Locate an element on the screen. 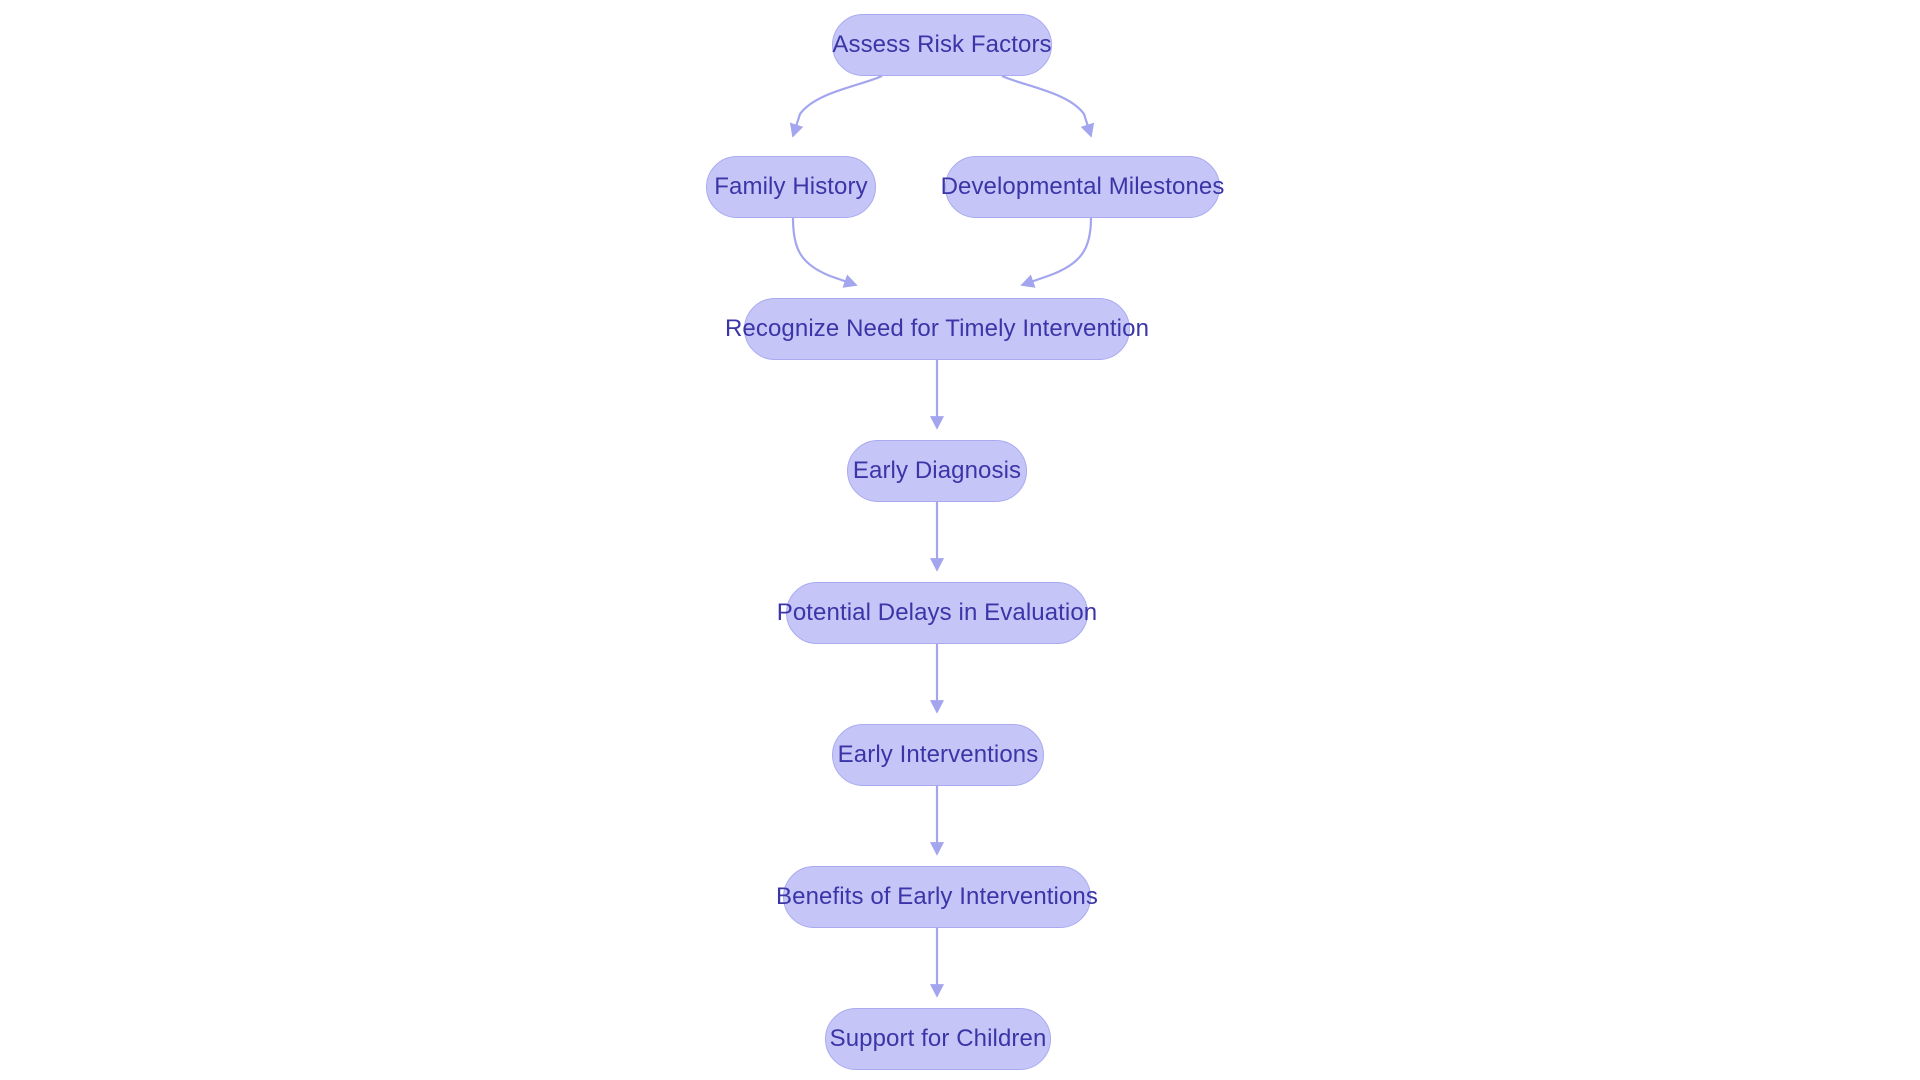 The image size is (1920, 1080). node-developmental-milestones: Developmental Milestones is located at coordinates (1082, 187).